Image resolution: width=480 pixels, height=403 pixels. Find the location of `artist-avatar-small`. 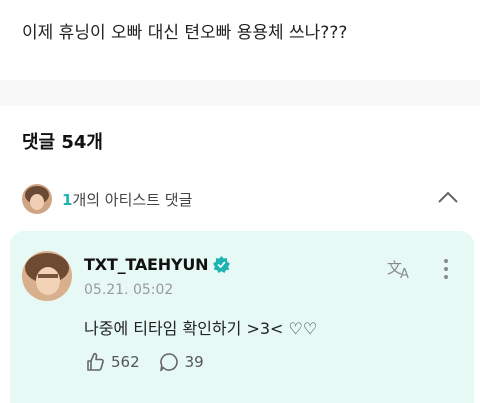

artist-avatar-small is located at coordinates (37, 199).